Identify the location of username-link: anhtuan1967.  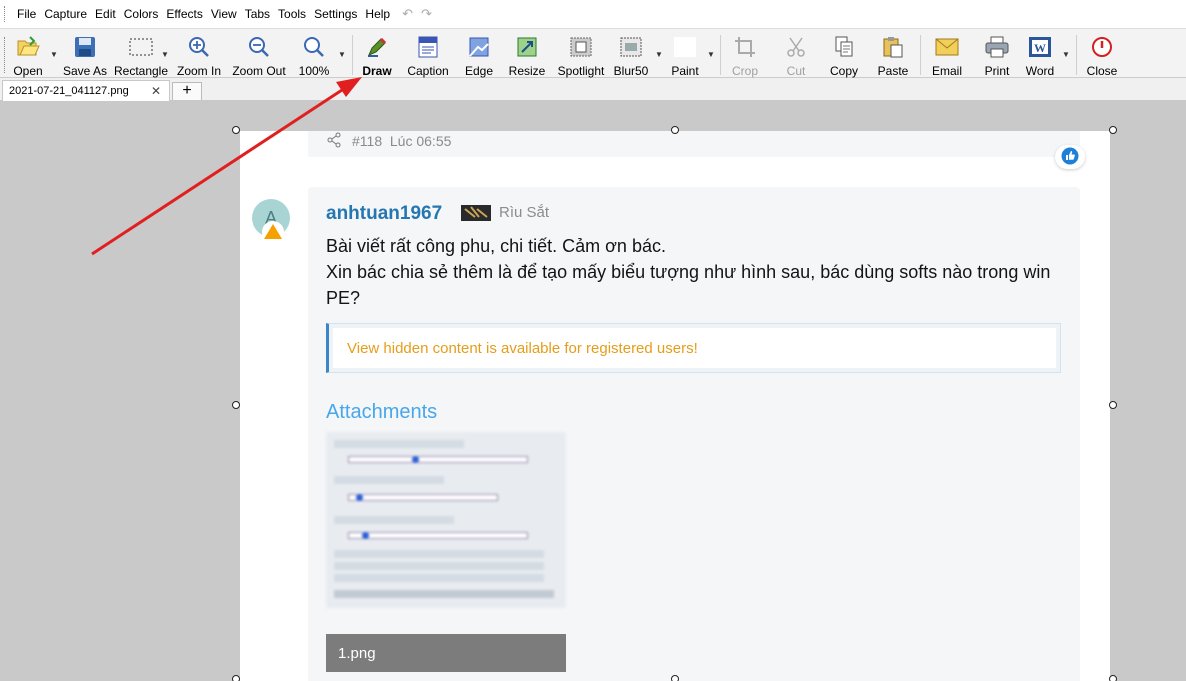
(384, 214).